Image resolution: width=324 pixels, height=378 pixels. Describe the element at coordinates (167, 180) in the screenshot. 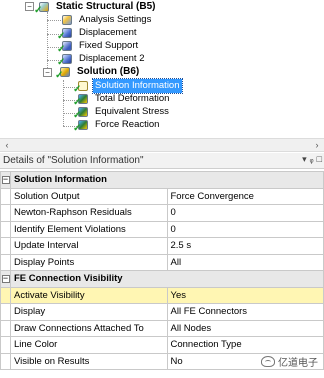

I see `group-label: Solution Information` at that location.